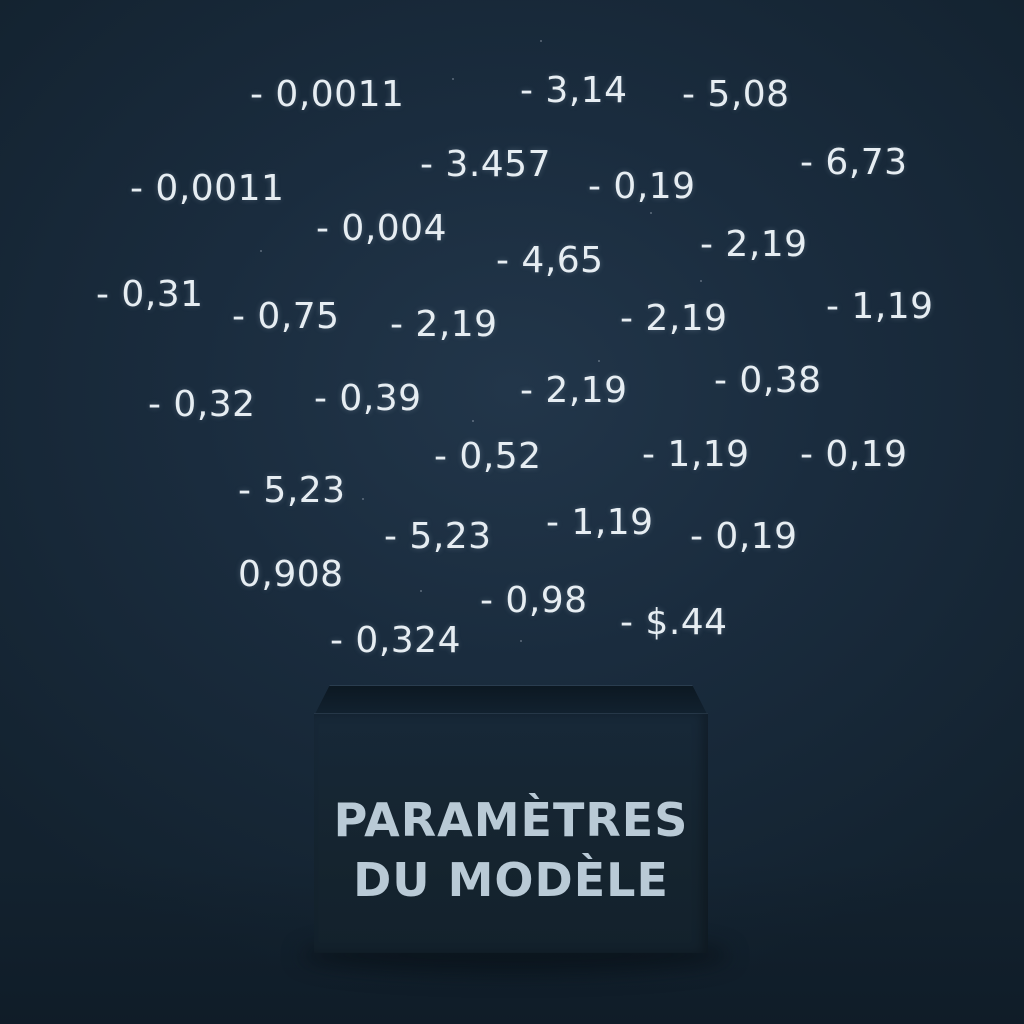 This screenshot has height=1024, width=1024. I want to click on box-opening, so click(511, 700).